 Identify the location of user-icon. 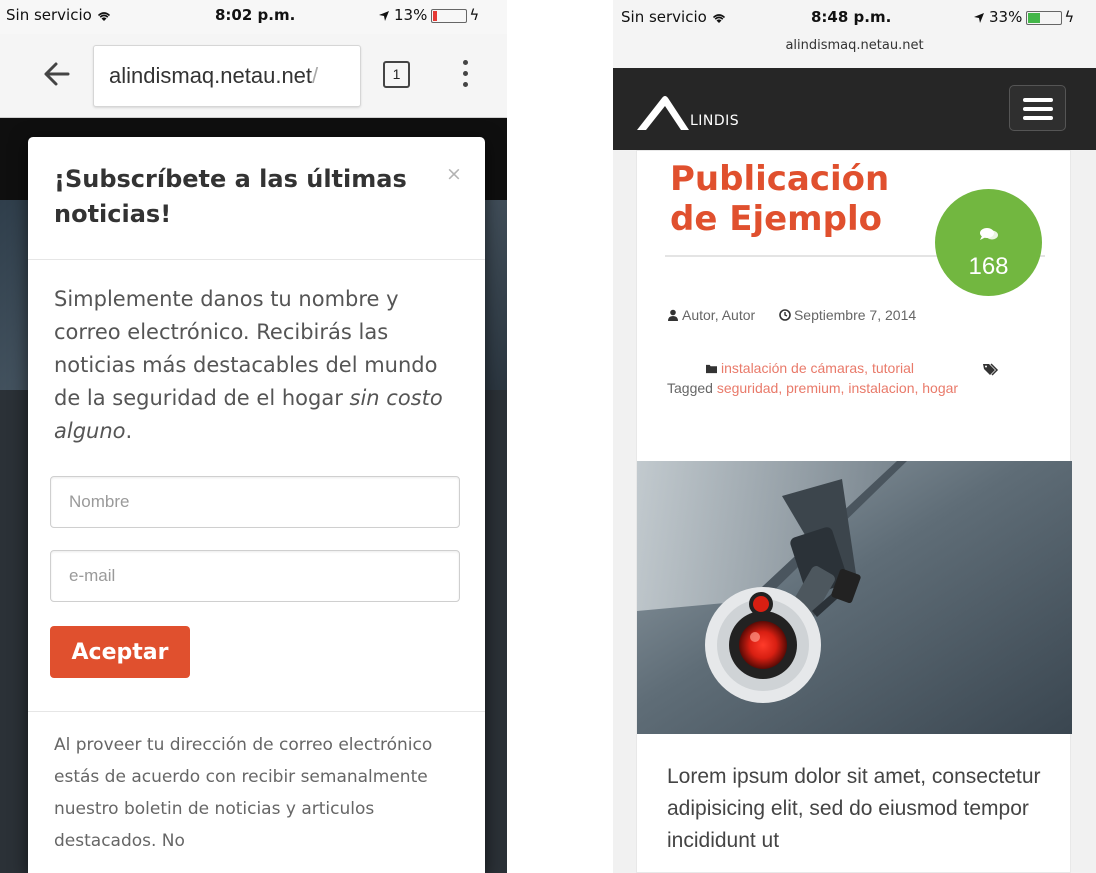
(673, 315).